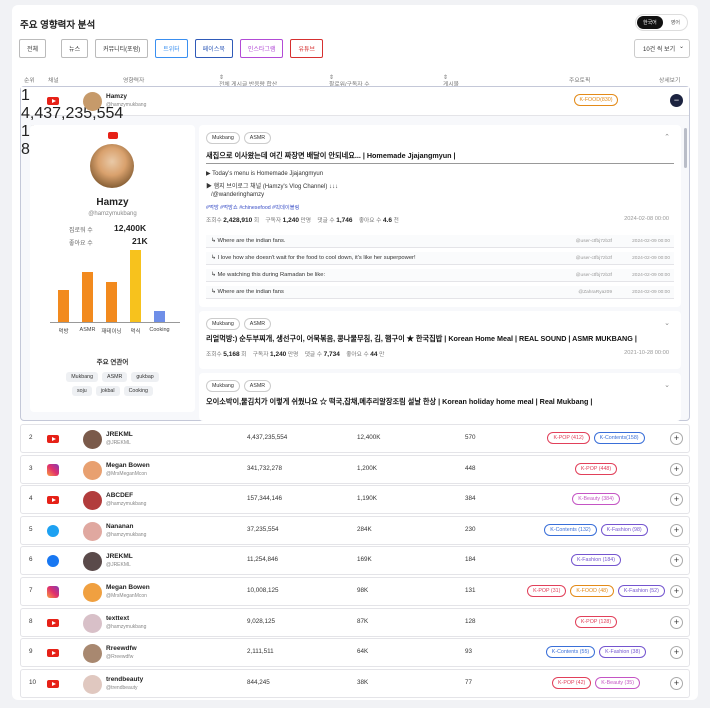  What do you see at coordinates (239, 386) in the screenshot?
I see `video-tags: Mukbang ASMR` at bounding box center [239, 386].